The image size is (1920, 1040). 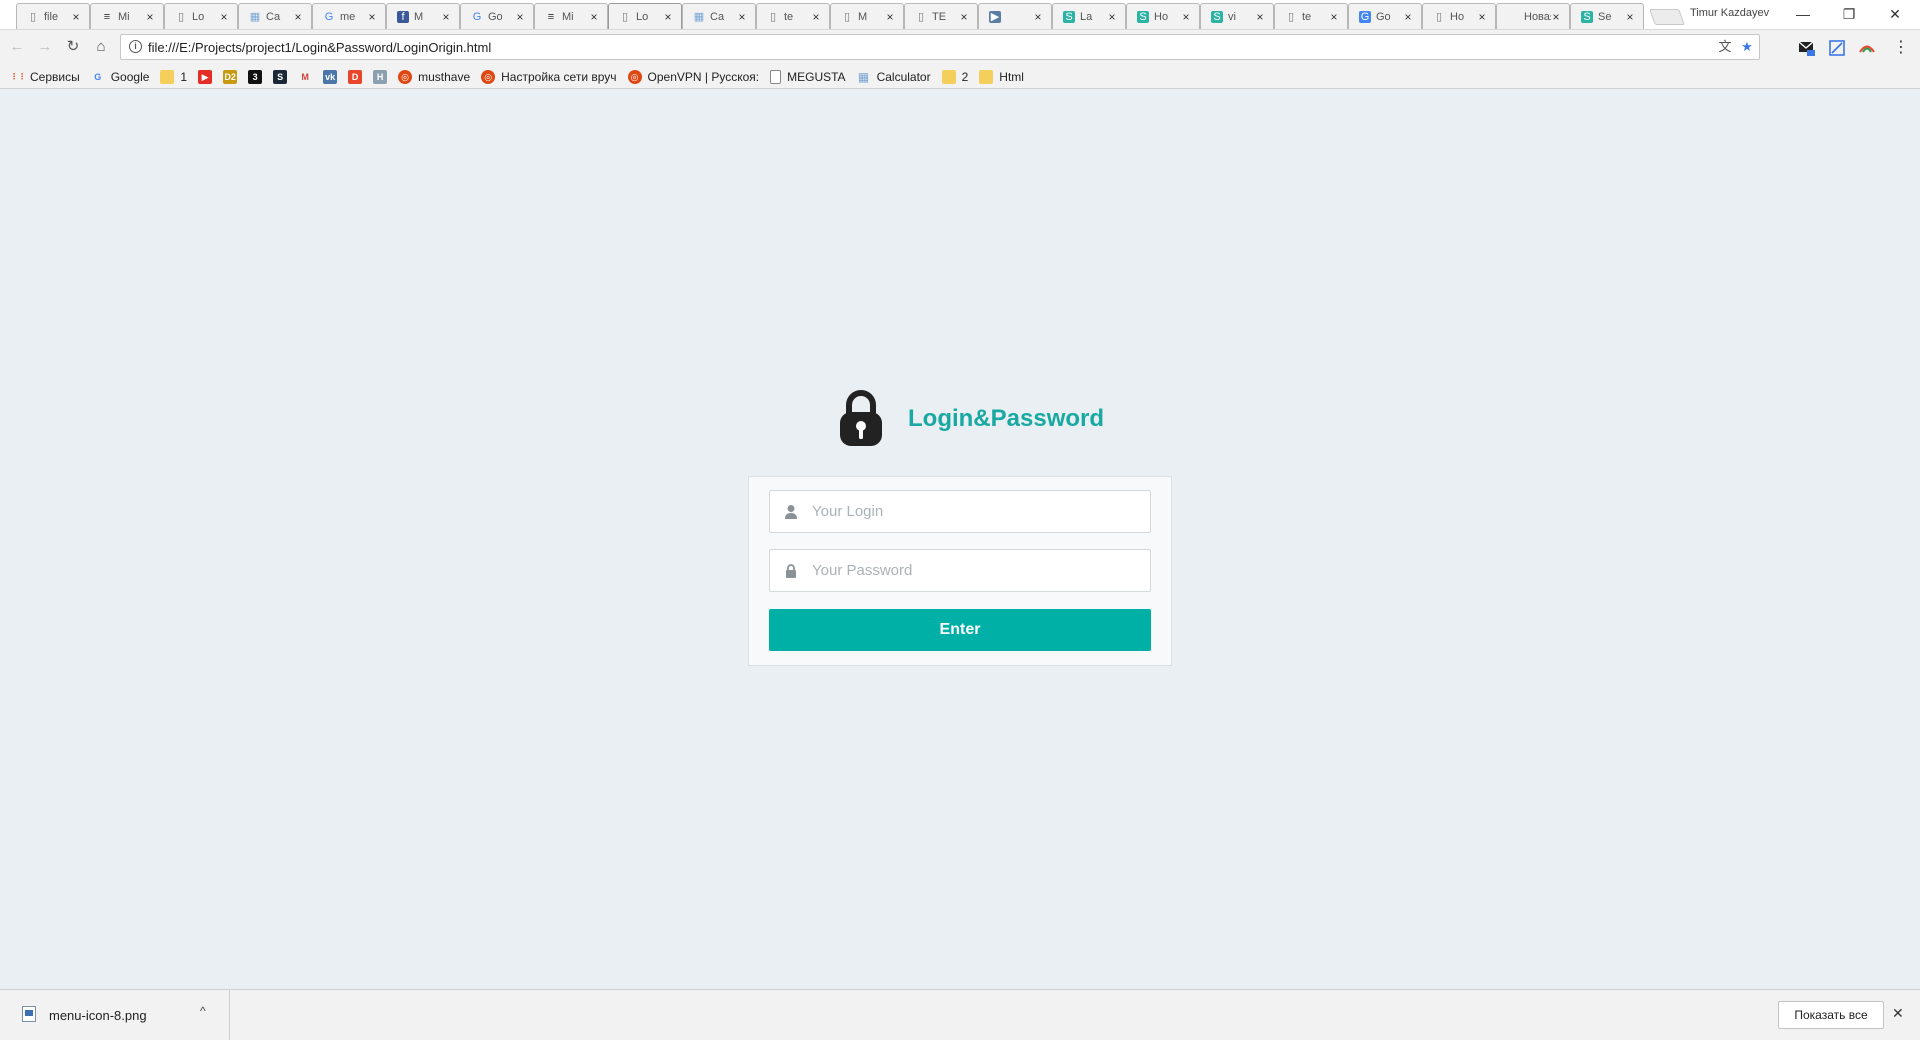 What do you see at coordinates (1533, 16) in the screenshot?
I see `tab: Новая×` at bounding box center [1533, 16].